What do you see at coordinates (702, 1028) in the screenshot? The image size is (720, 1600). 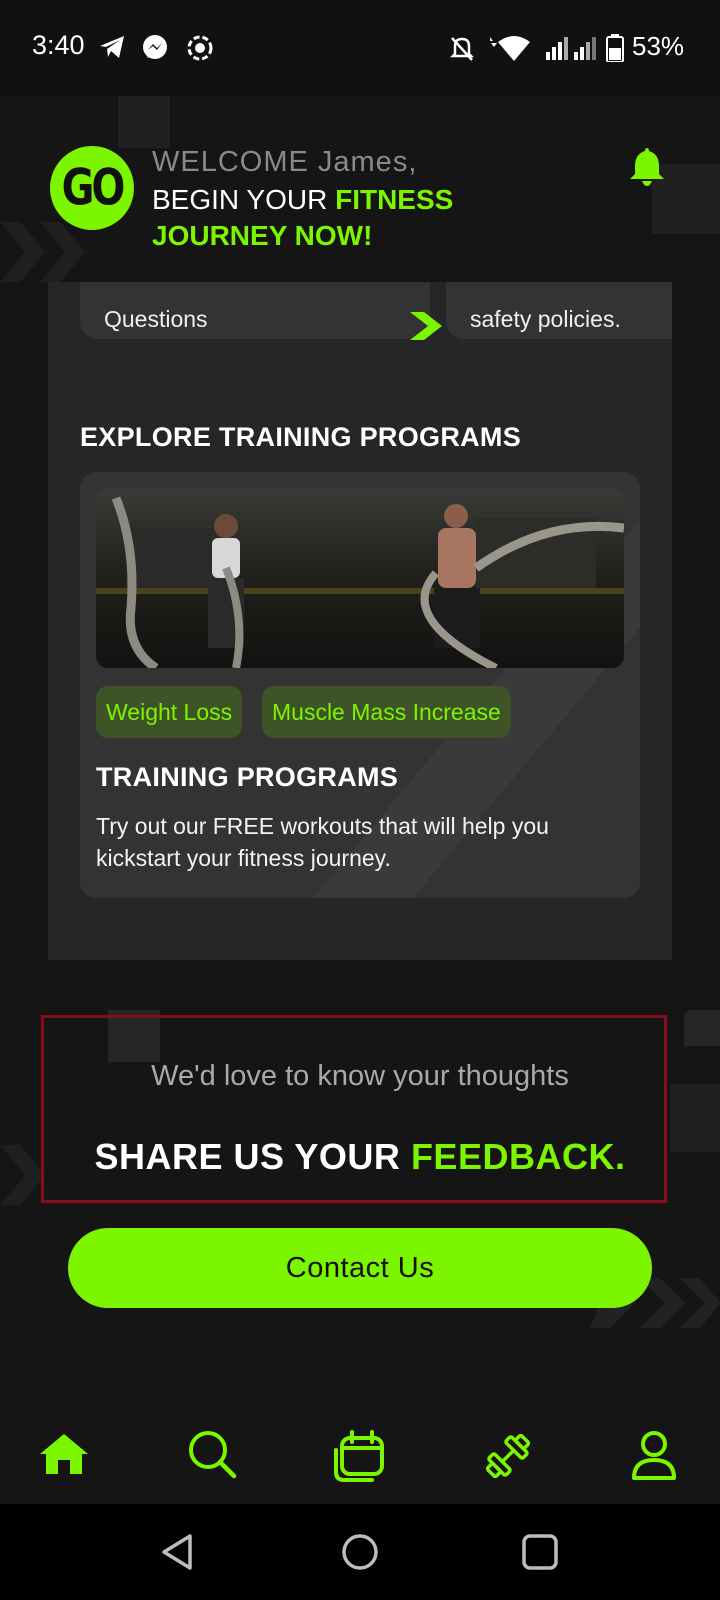 I see `background-square` at bounding box center [702, 1028].